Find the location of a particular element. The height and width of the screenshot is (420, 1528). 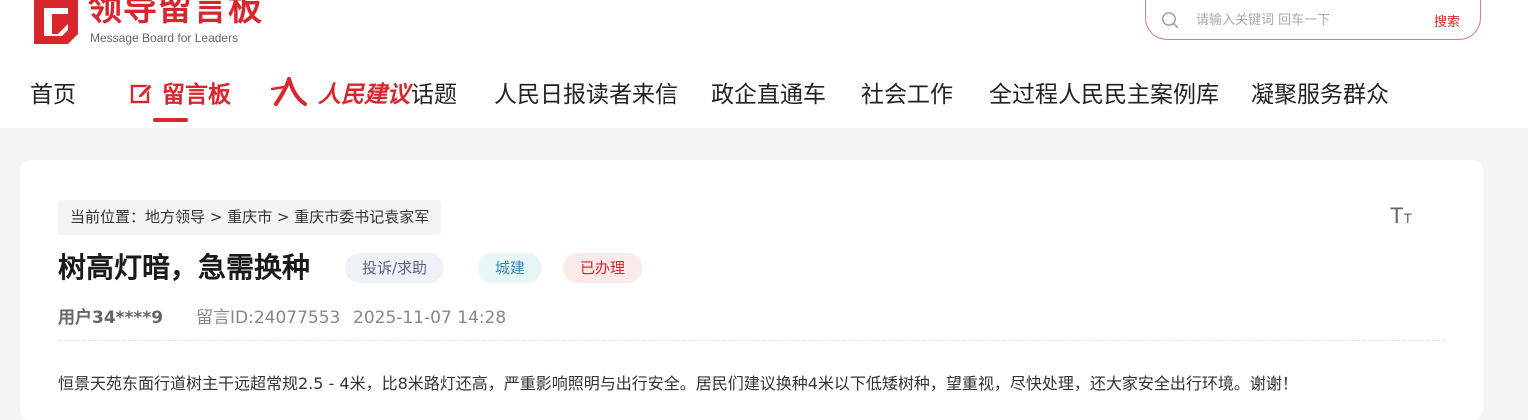

renmin-calligraphy-logo is located at coordinates (288, 91).